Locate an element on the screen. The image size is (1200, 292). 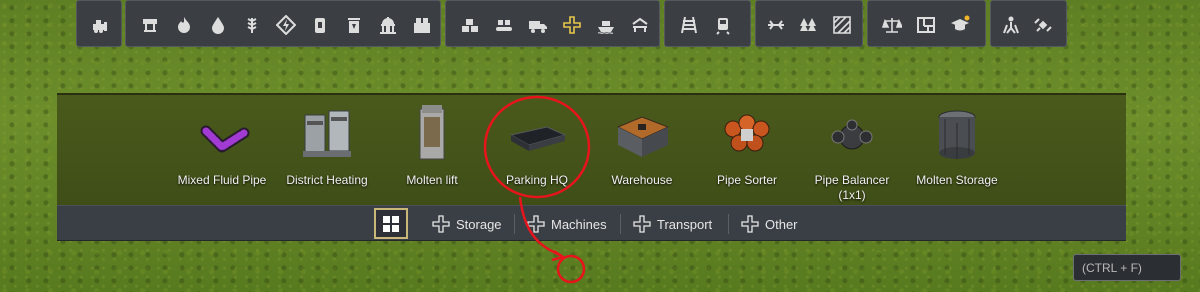
building-molten-storage: Molten Storage is located at coordinates (957, 151).